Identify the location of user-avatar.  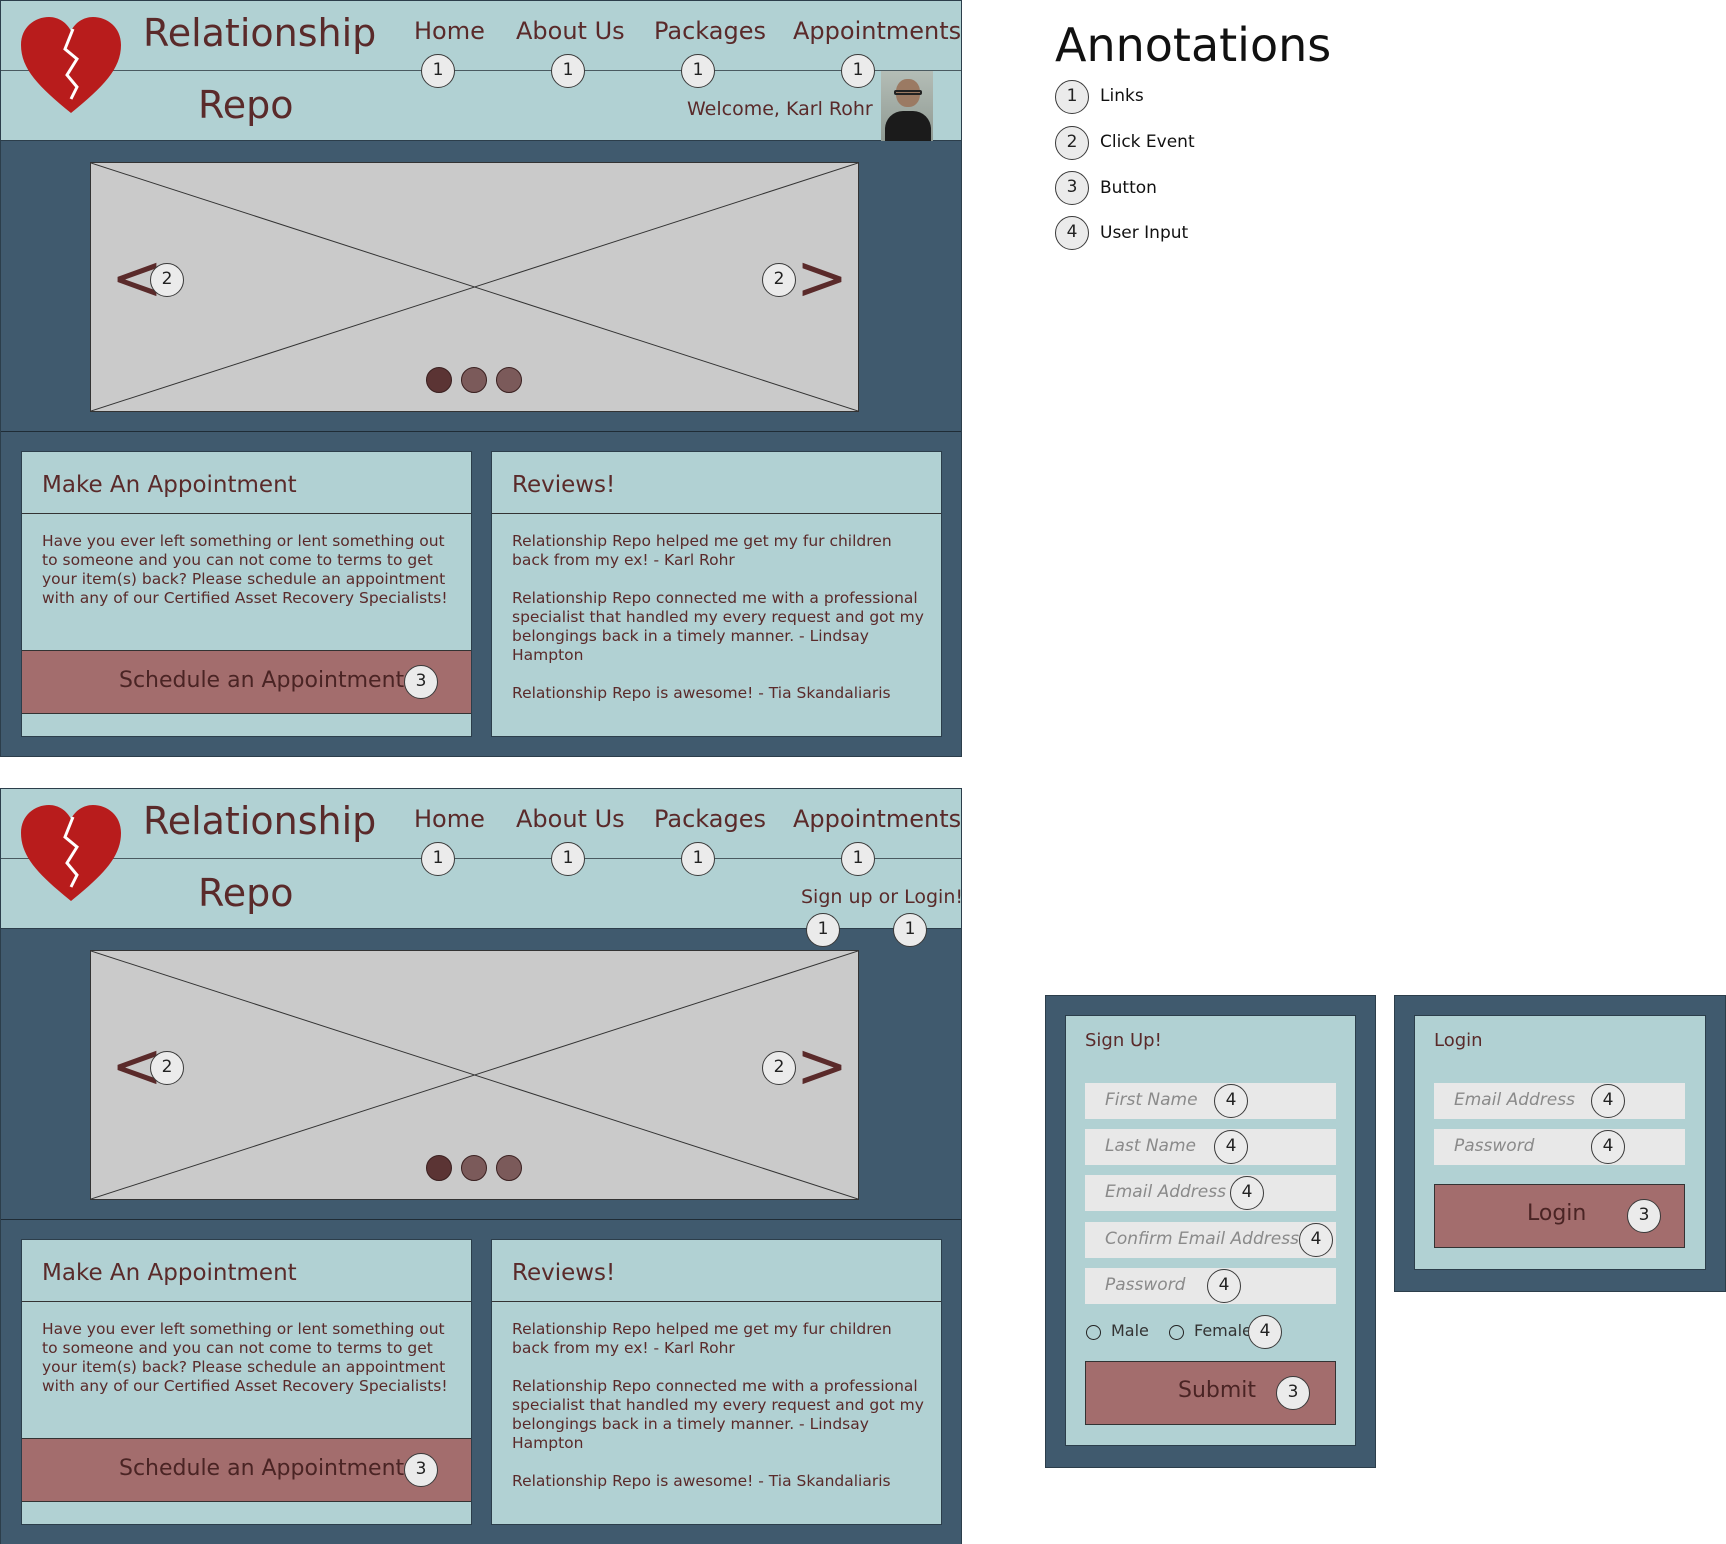
(907, 106).